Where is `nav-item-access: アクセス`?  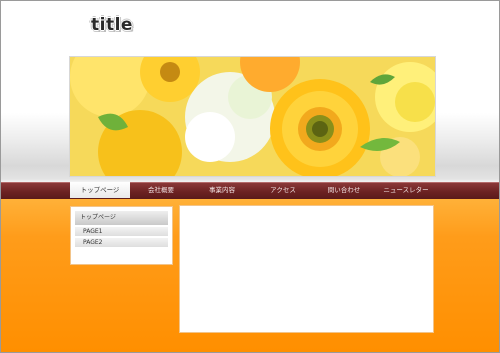 nav-item-access: アクセス is located at coordinates (283, 190).